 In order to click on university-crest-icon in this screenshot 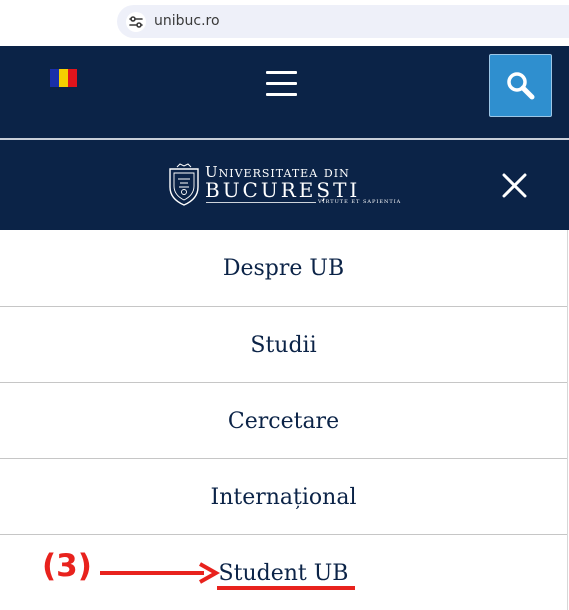, I will do `click(184, 184)`.